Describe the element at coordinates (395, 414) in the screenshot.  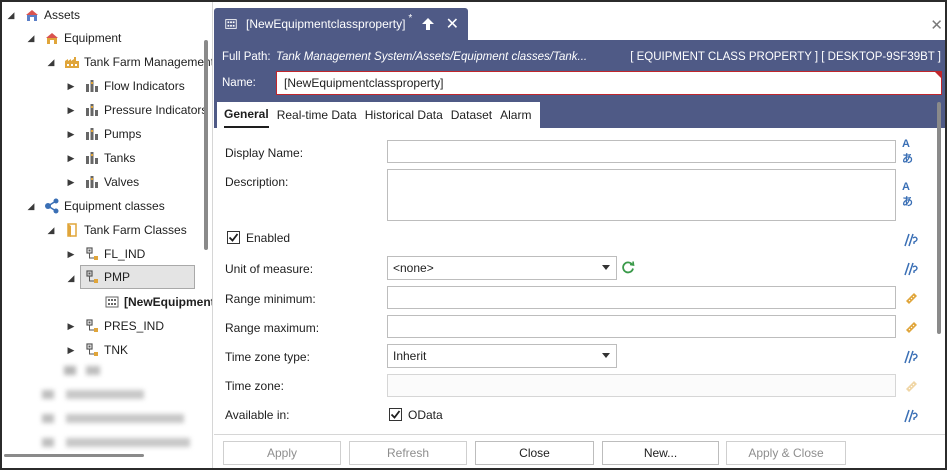
I see `odata-checkbox` at that location.